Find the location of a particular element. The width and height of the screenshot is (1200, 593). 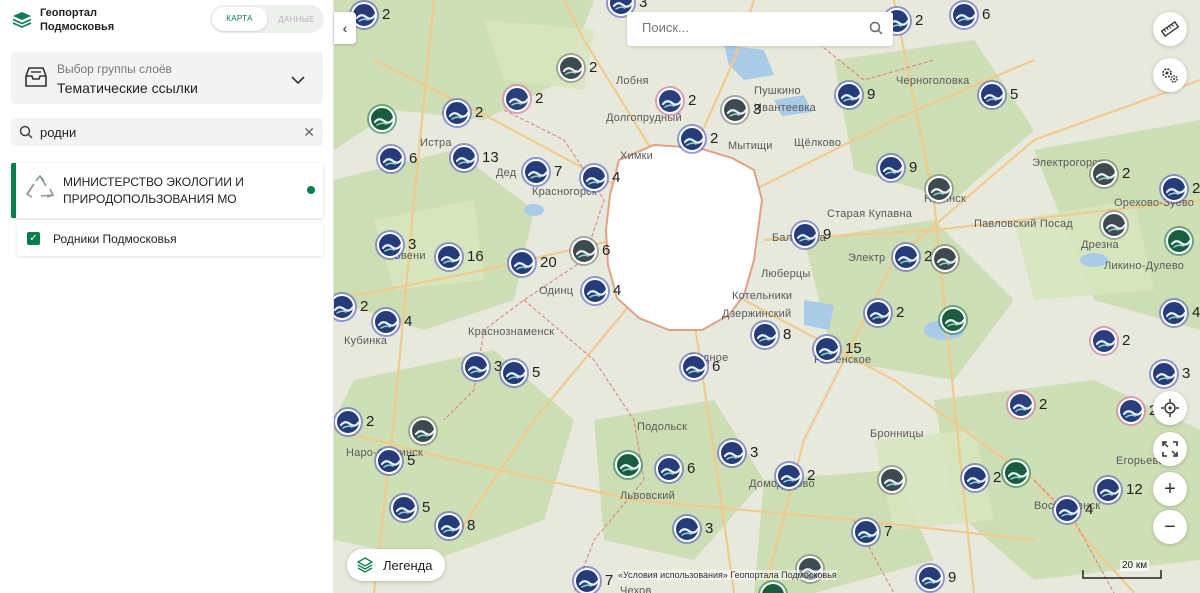

layer-checkbox: ✓ is located at coordinates (33, 238).